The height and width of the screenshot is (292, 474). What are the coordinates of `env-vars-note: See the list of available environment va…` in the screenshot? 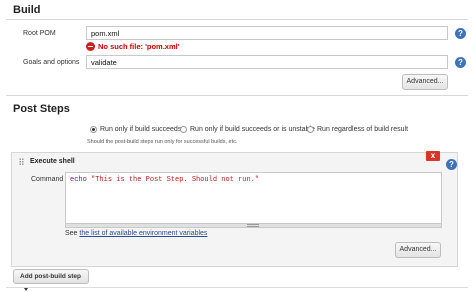 It's located at (136, 233).